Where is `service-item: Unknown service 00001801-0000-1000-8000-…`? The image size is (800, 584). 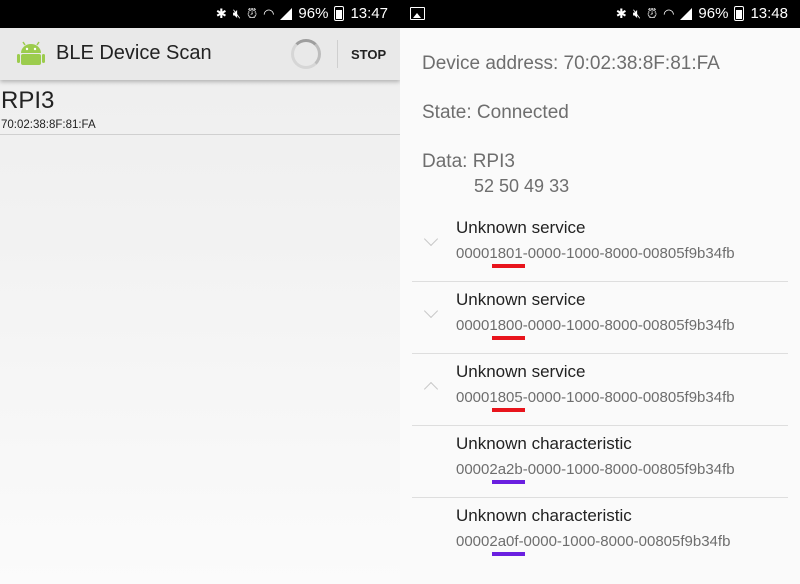 service-item: Unknown service 00001801-0000-1000-8000-… is located at coordinates (600, 246).